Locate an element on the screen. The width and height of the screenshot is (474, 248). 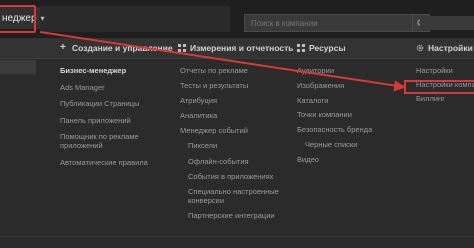
menu-item-custom-conversions: Специально настроенные конверсии is located at coordinates (234, 196).